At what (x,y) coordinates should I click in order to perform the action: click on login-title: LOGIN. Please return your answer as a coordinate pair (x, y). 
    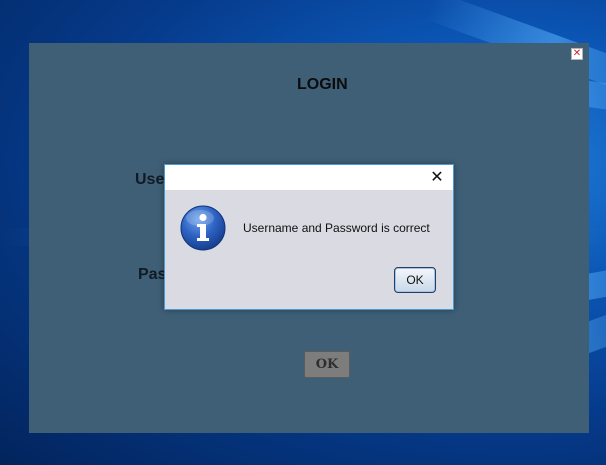
    Looking at the image, I should click on (322, 84).